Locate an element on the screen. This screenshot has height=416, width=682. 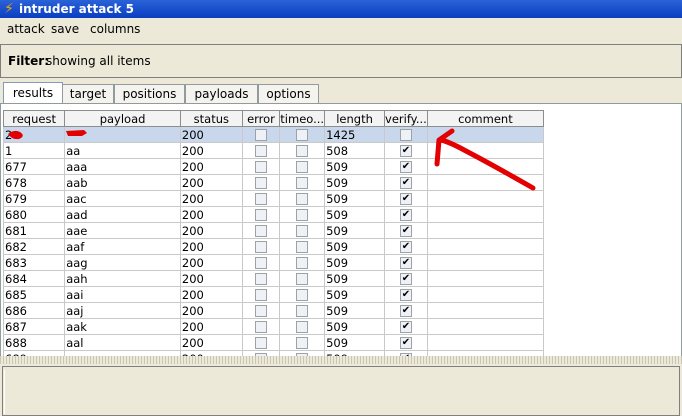
tab-payloads: payloads is located at coordinates (221, 93).